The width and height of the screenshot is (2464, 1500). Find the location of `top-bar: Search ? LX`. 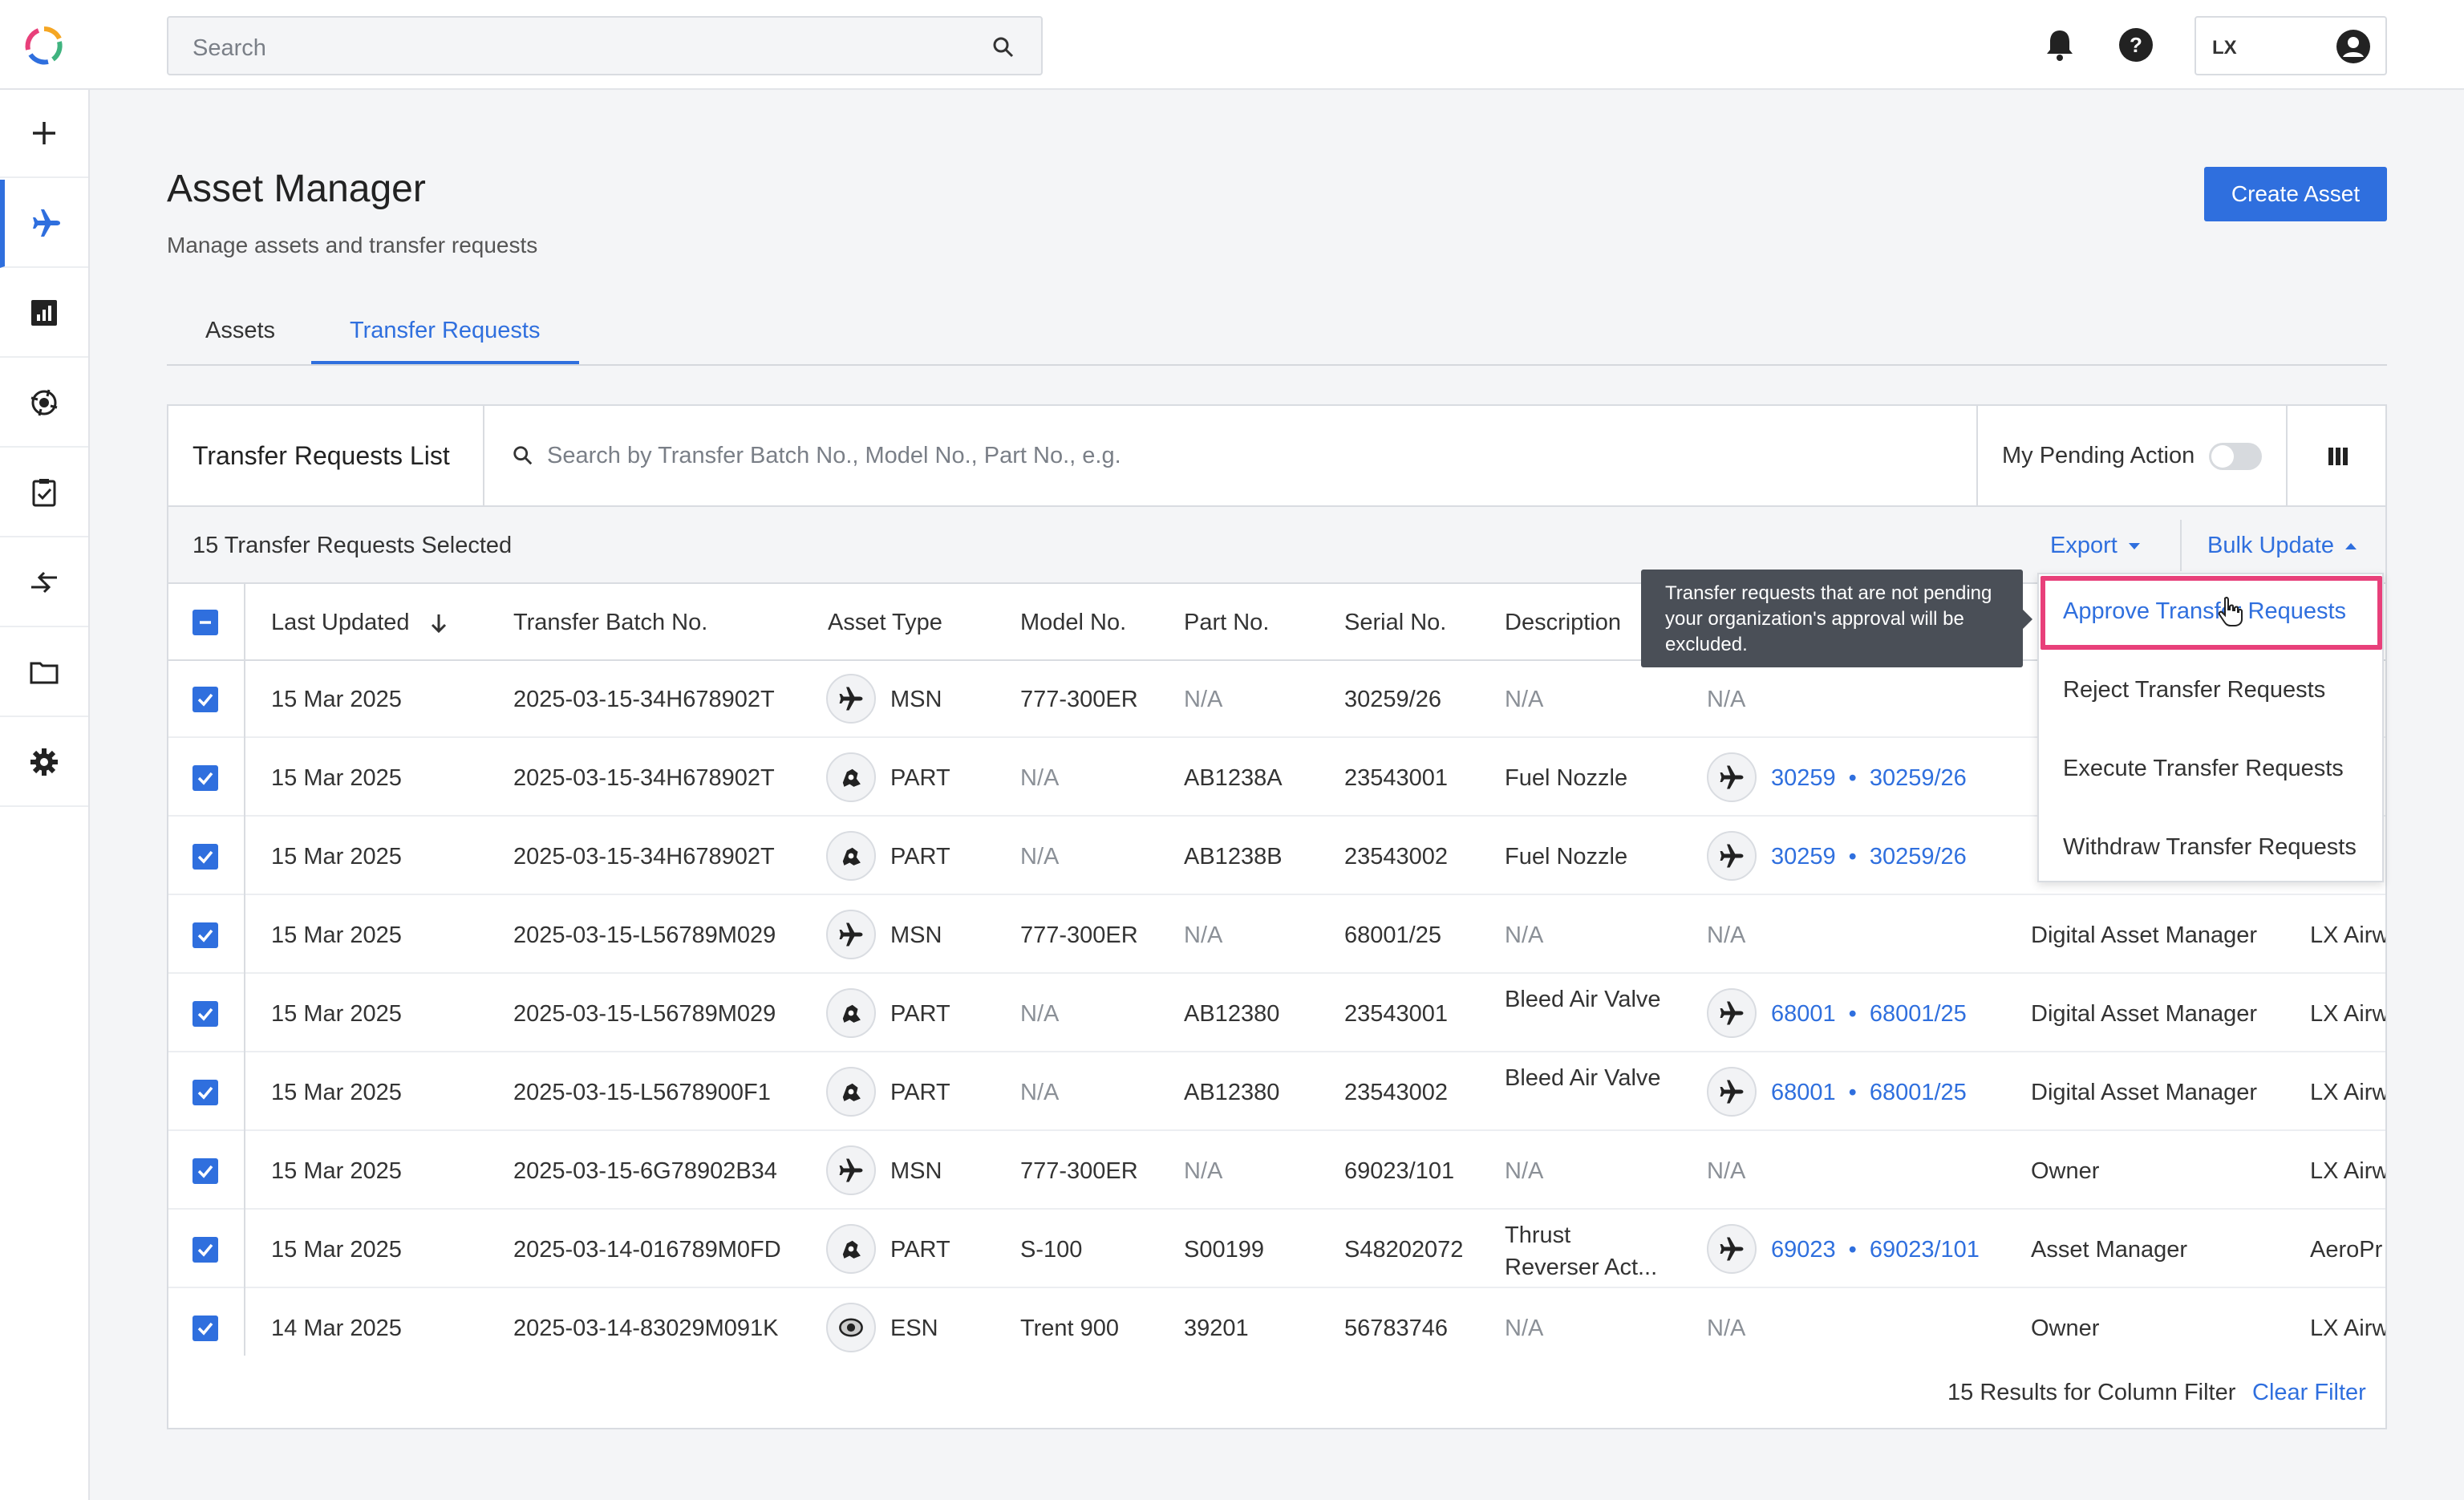

top-bar: Search ? LX is located at coordinates (1232, 45).